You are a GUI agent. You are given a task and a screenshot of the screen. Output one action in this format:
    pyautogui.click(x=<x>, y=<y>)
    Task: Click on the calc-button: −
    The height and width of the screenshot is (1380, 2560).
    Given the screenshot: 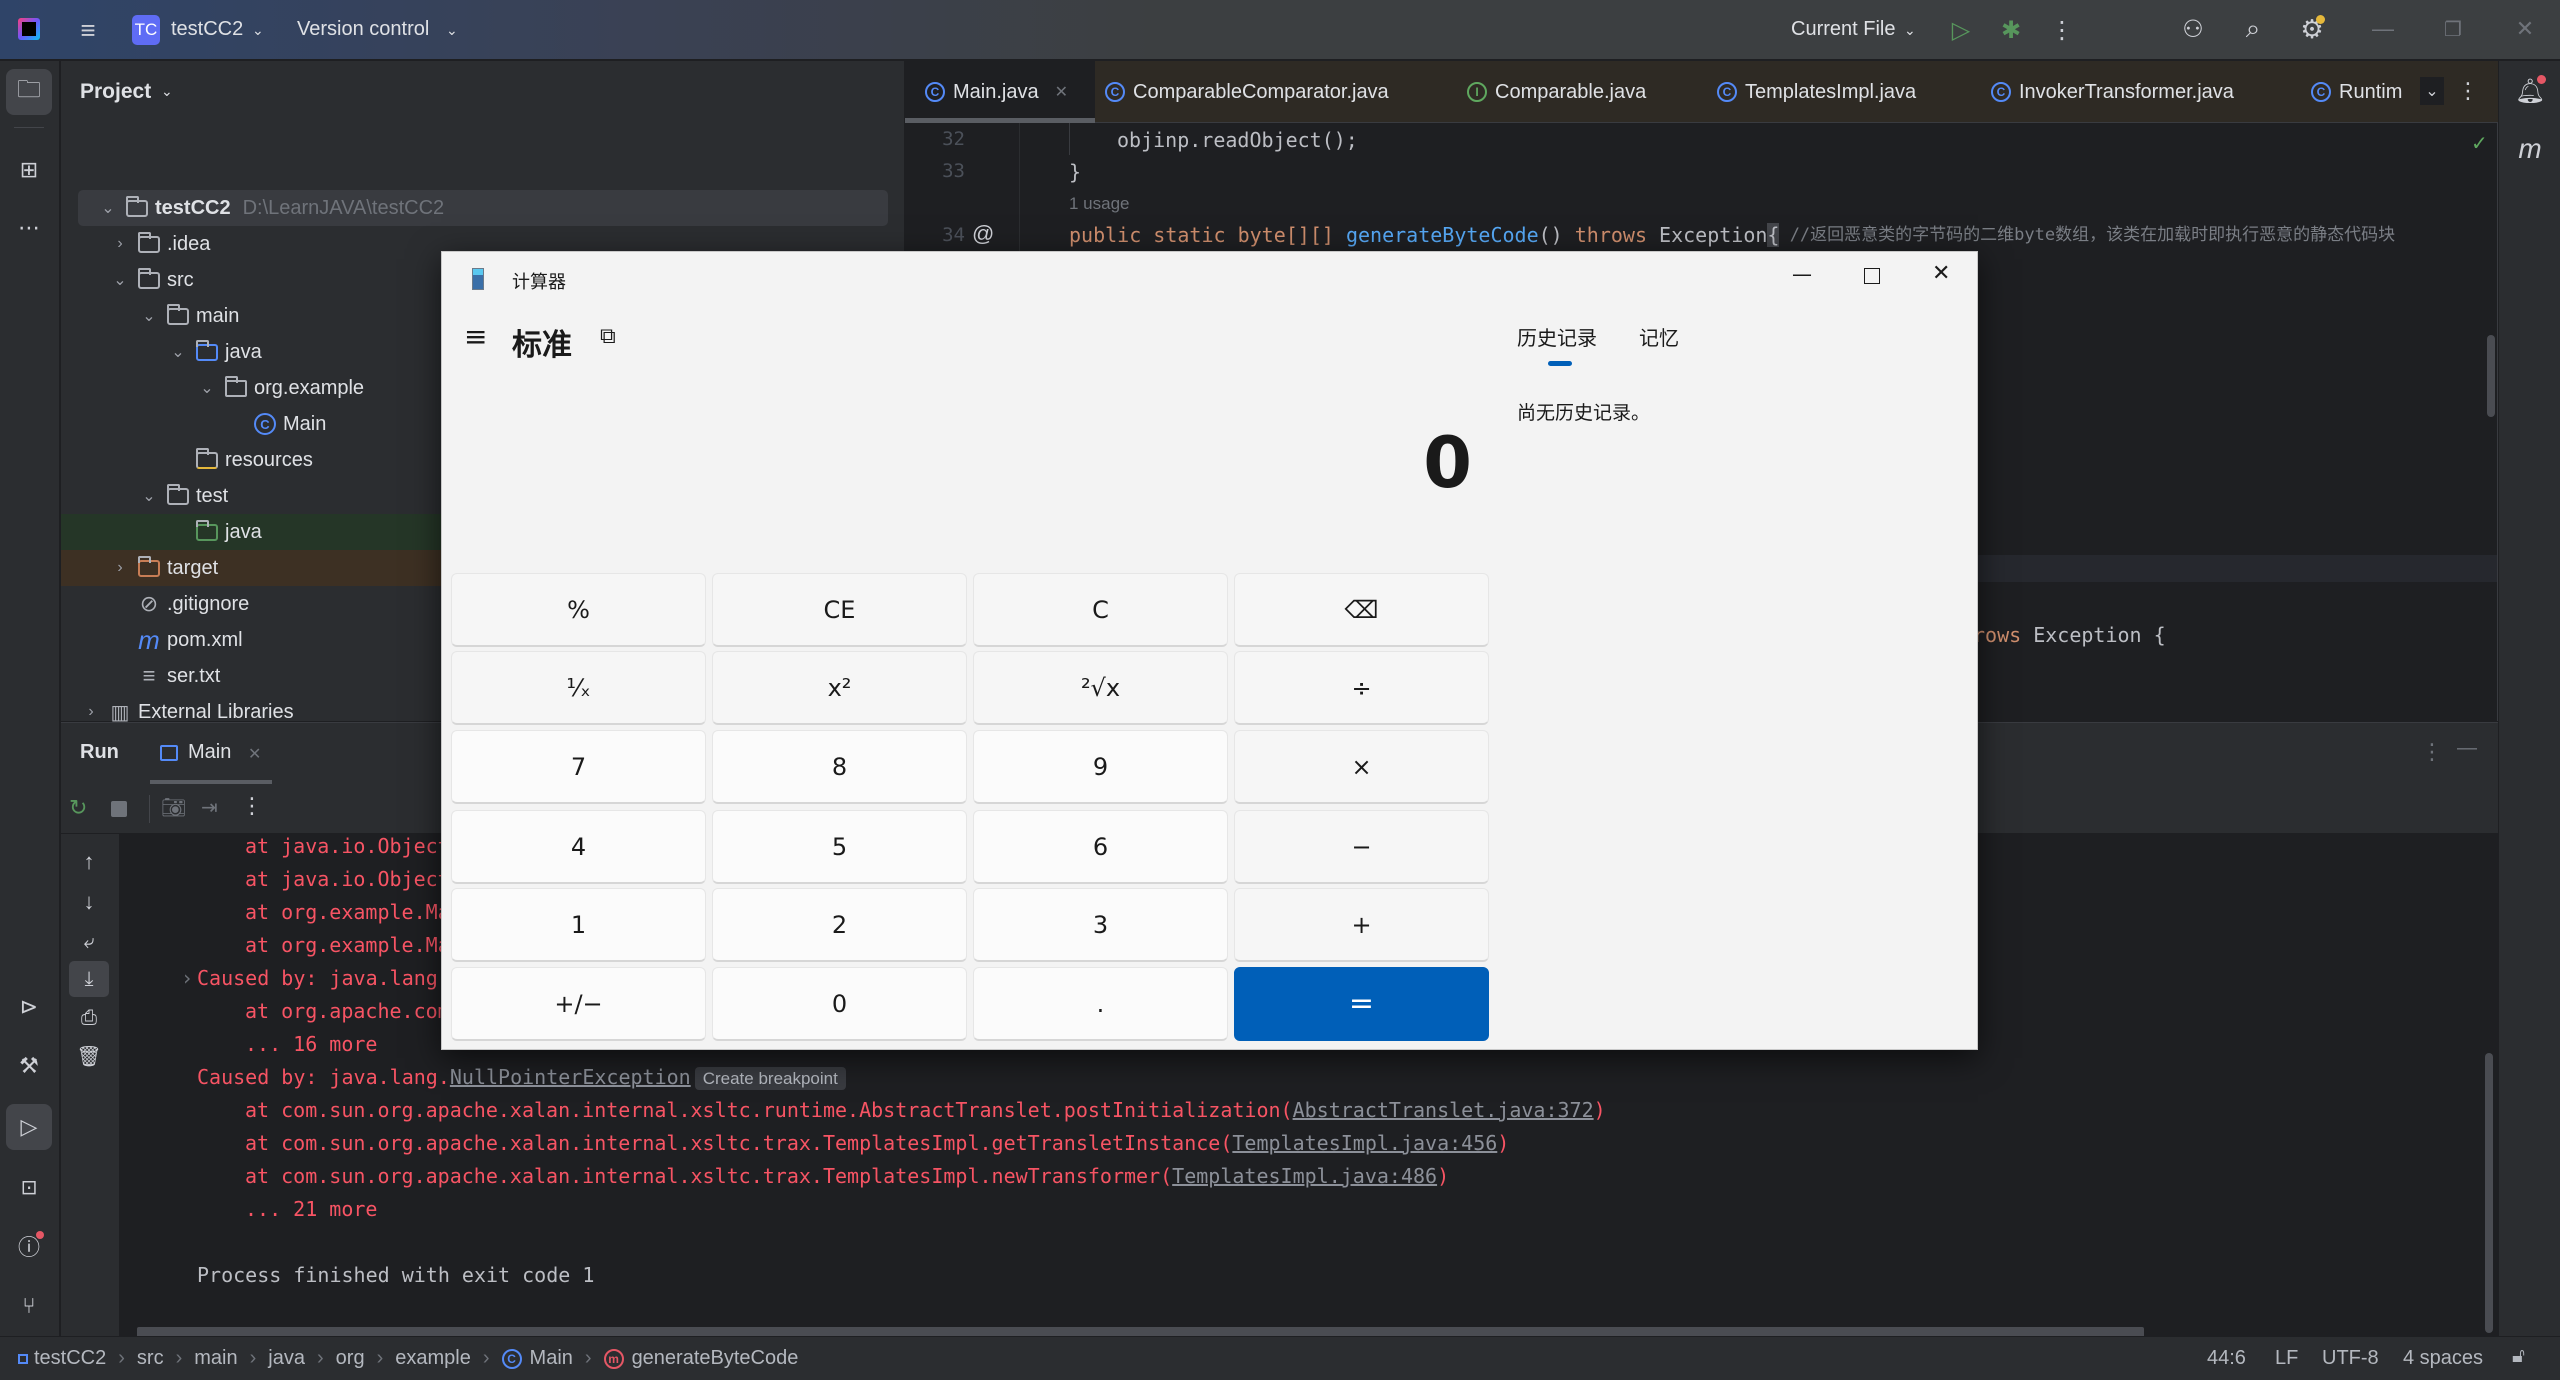 What is the action you would take?
    pyautogui.click(x=1361, y=847)
    